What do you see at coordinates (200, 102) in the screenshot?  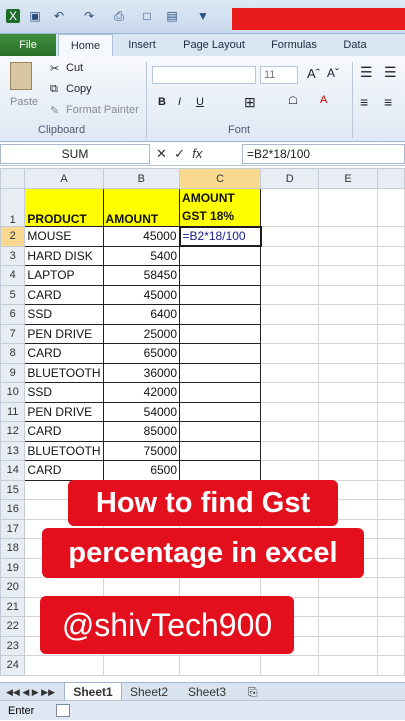 I see `underline-icon: U` at bounding box center [200, 102].